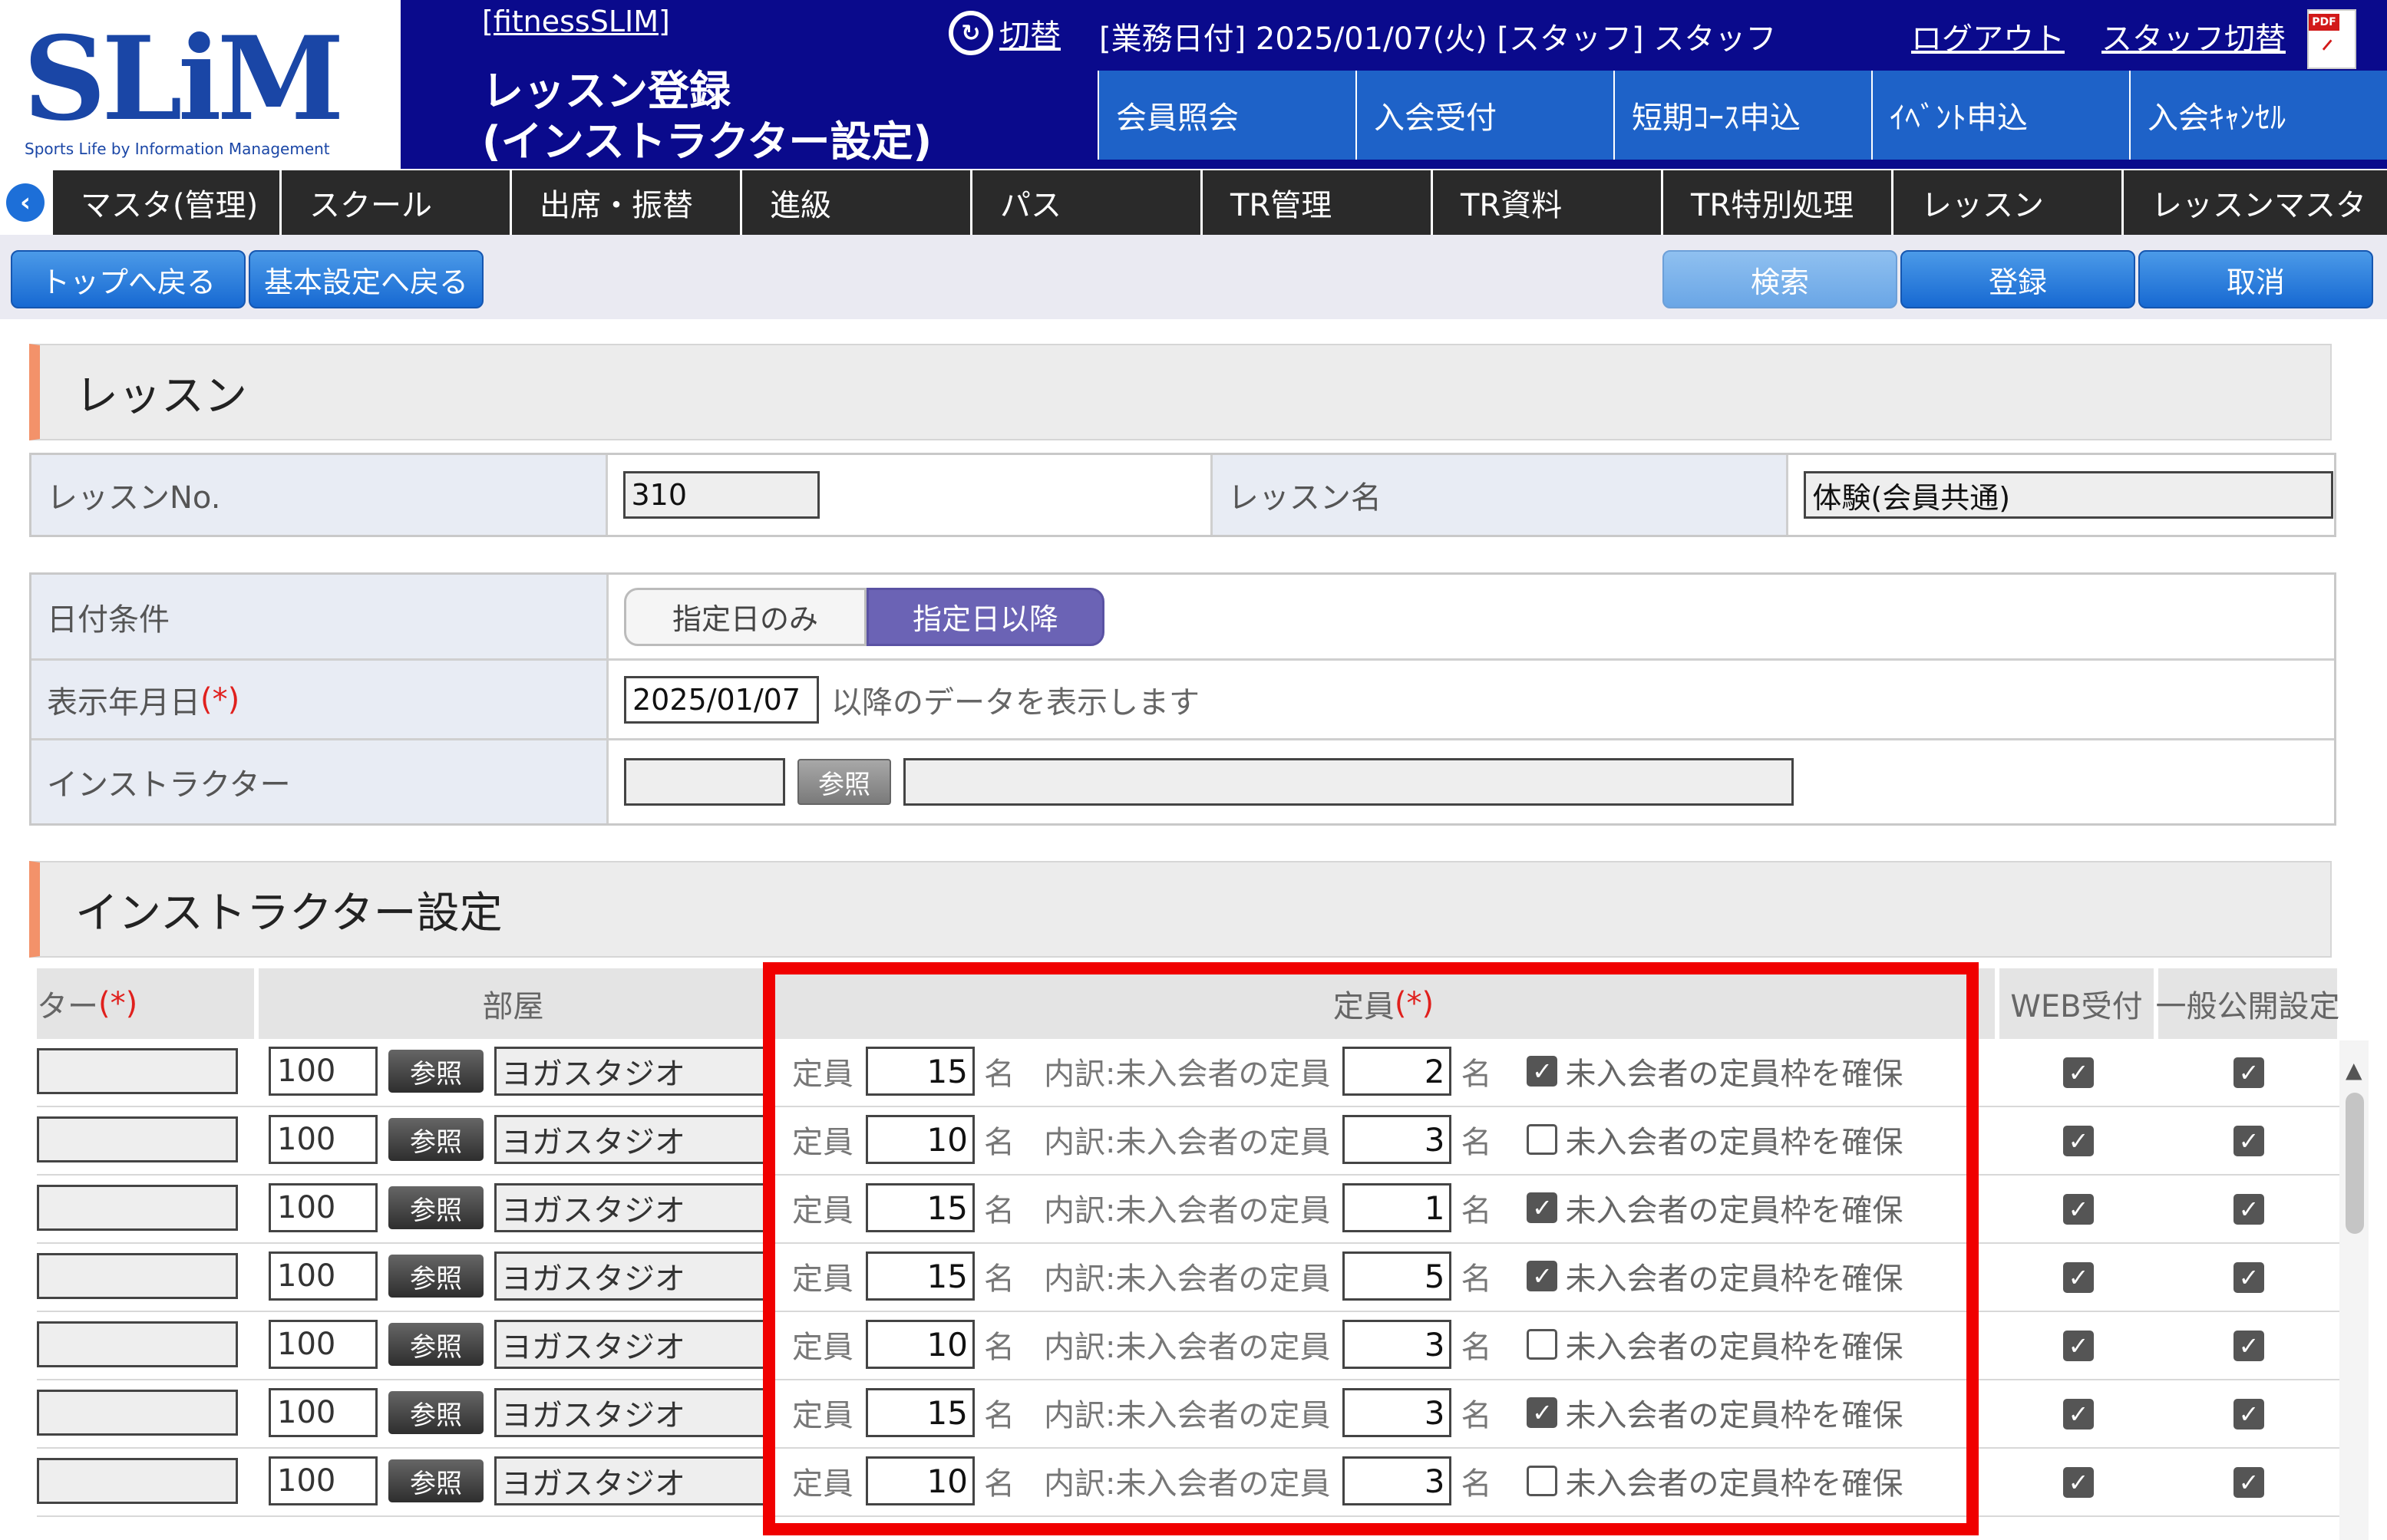 Image resolution: width=2387 pixels, height=1540 pixels. What do you see at coordinates (1397, 1208) in the screenshot?
I see `non-member-capacity-field: 1` at bounding box center [1397, 1208].